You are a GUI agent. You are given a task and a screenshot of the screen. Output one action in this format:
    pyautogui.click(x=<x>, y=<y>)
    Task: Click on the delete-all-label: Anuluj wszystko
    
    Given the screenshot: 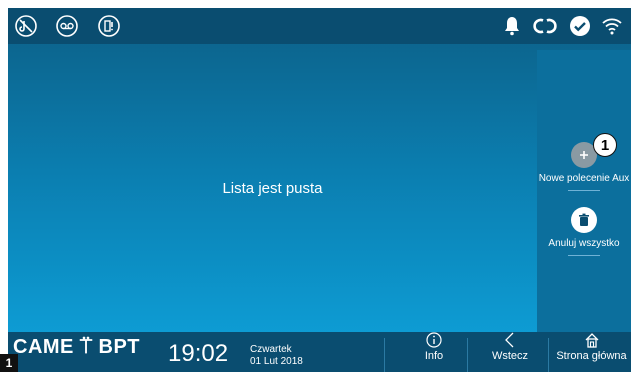 What is the action you would take?
    pyautogui.click(x=584, y=243)
    